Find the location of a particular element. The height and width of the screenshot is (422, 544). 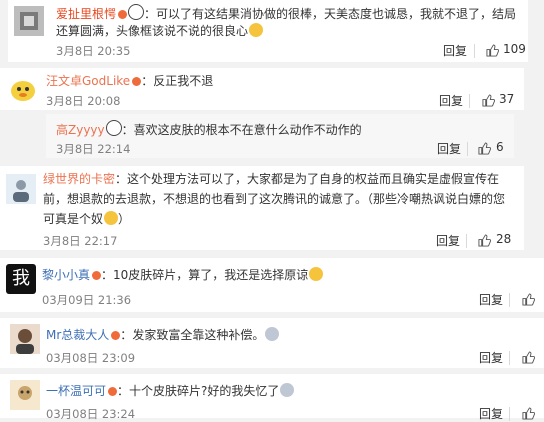

timestamp: 3月8日 20:08 is located at coordinates (83, 101).